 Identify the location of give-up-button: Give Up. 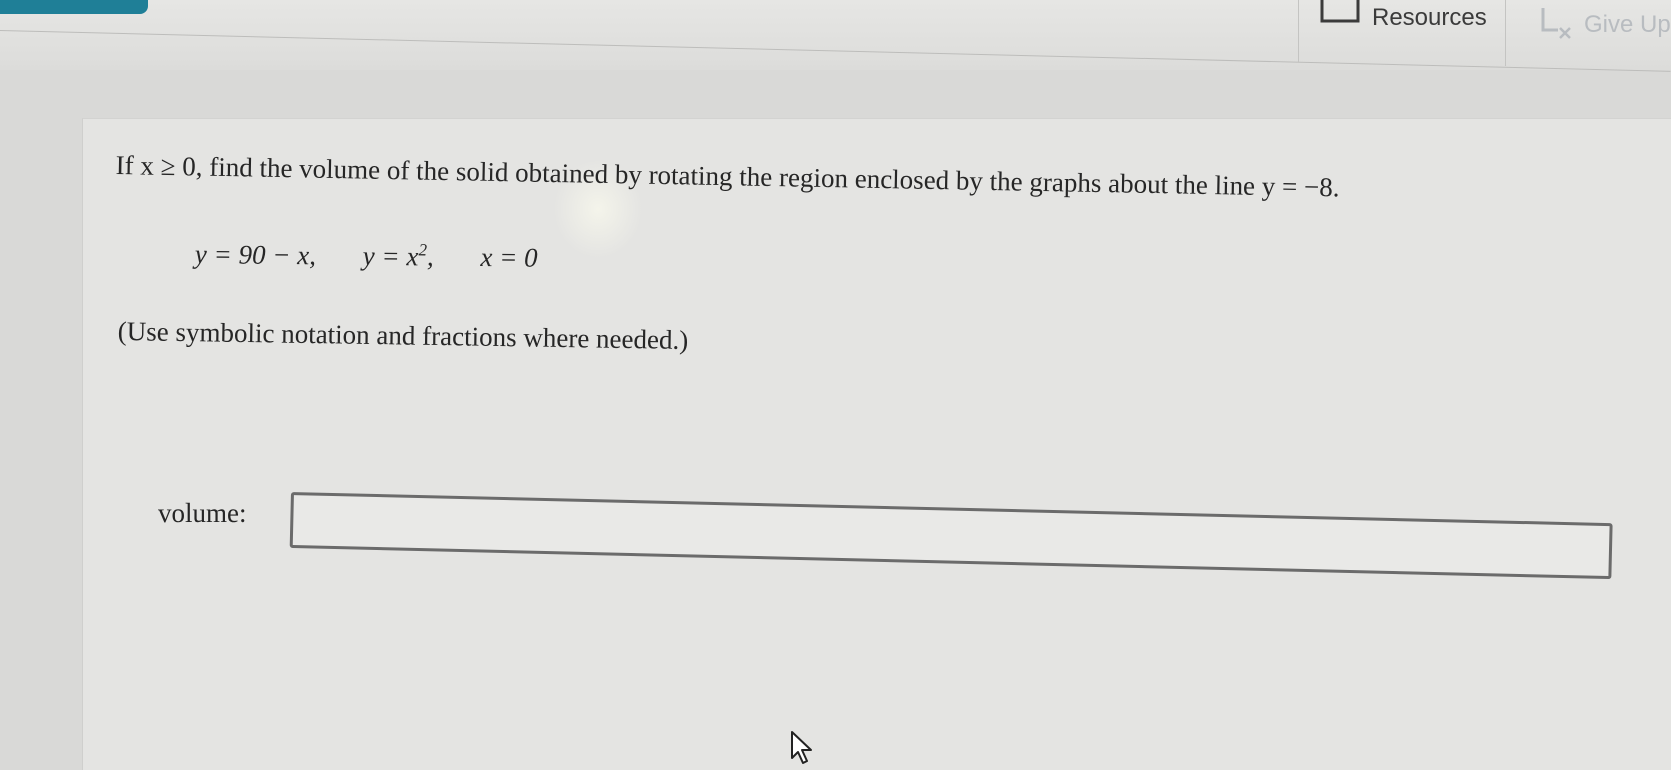
(1605, 25).